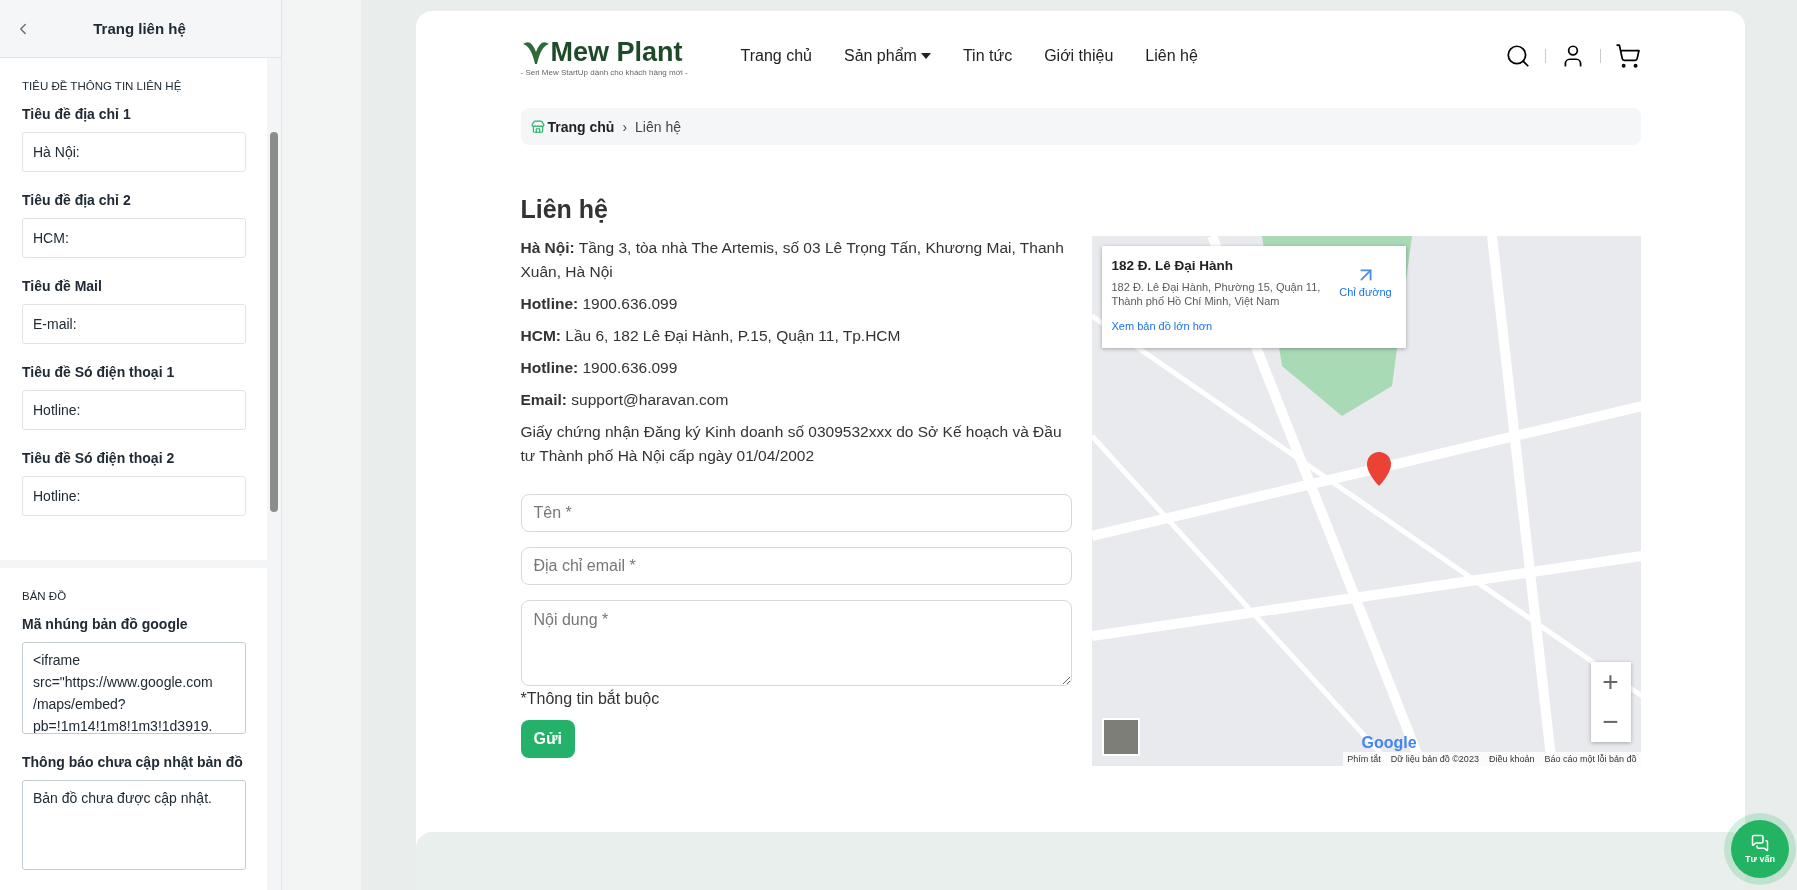 This screenshot has width=1797, height=890. I want to click on field-label: Tiêu đề Só điện thoại 1, so click(99, 372).